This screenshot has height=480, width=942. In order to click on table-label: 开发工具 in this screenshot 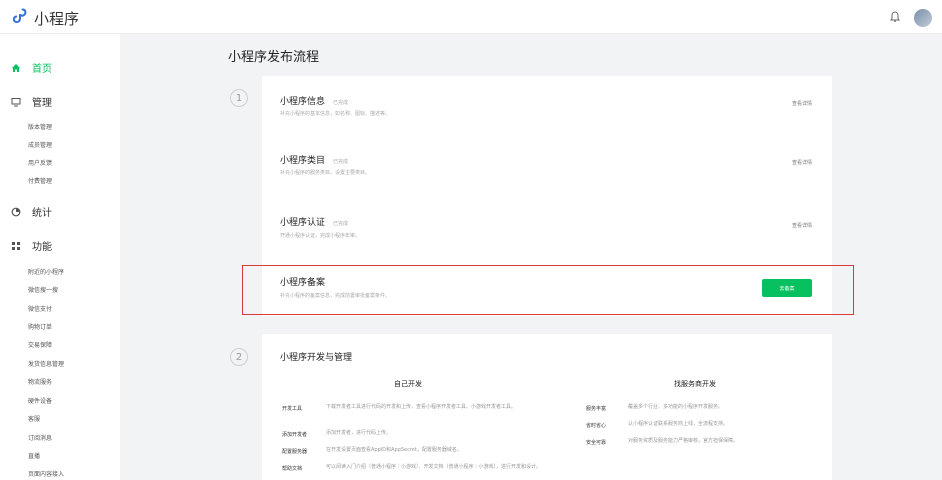, I will do `click(292, 409)`.